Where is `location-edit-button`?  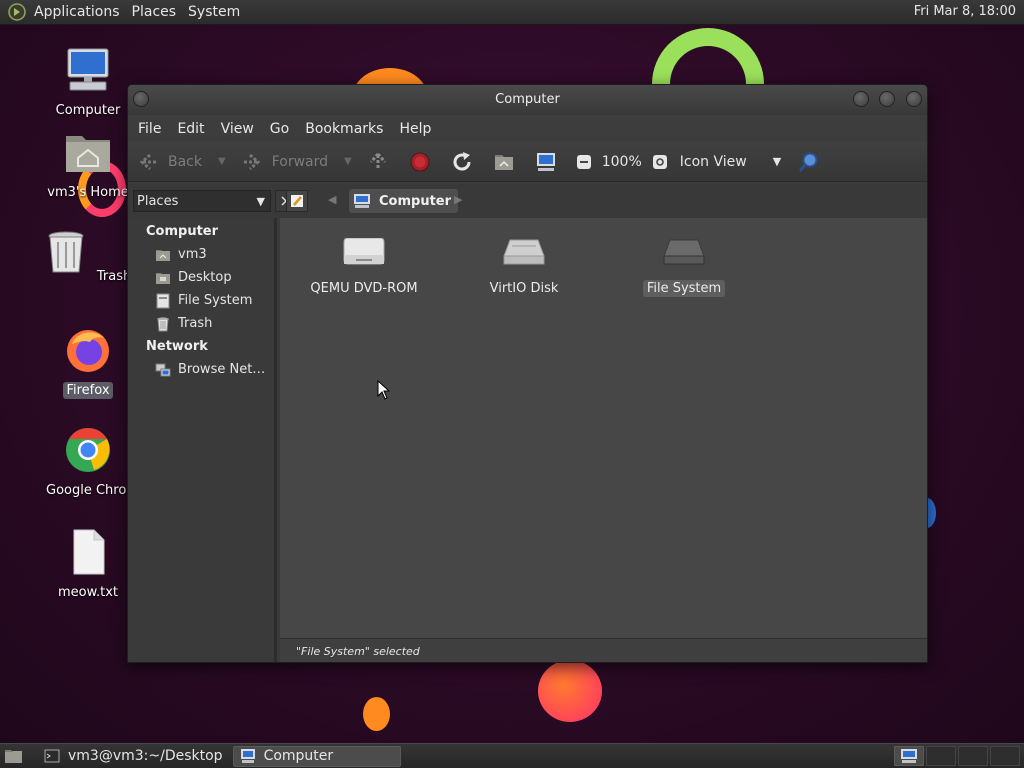 location-edit-button is located at coordinates (297, 201).